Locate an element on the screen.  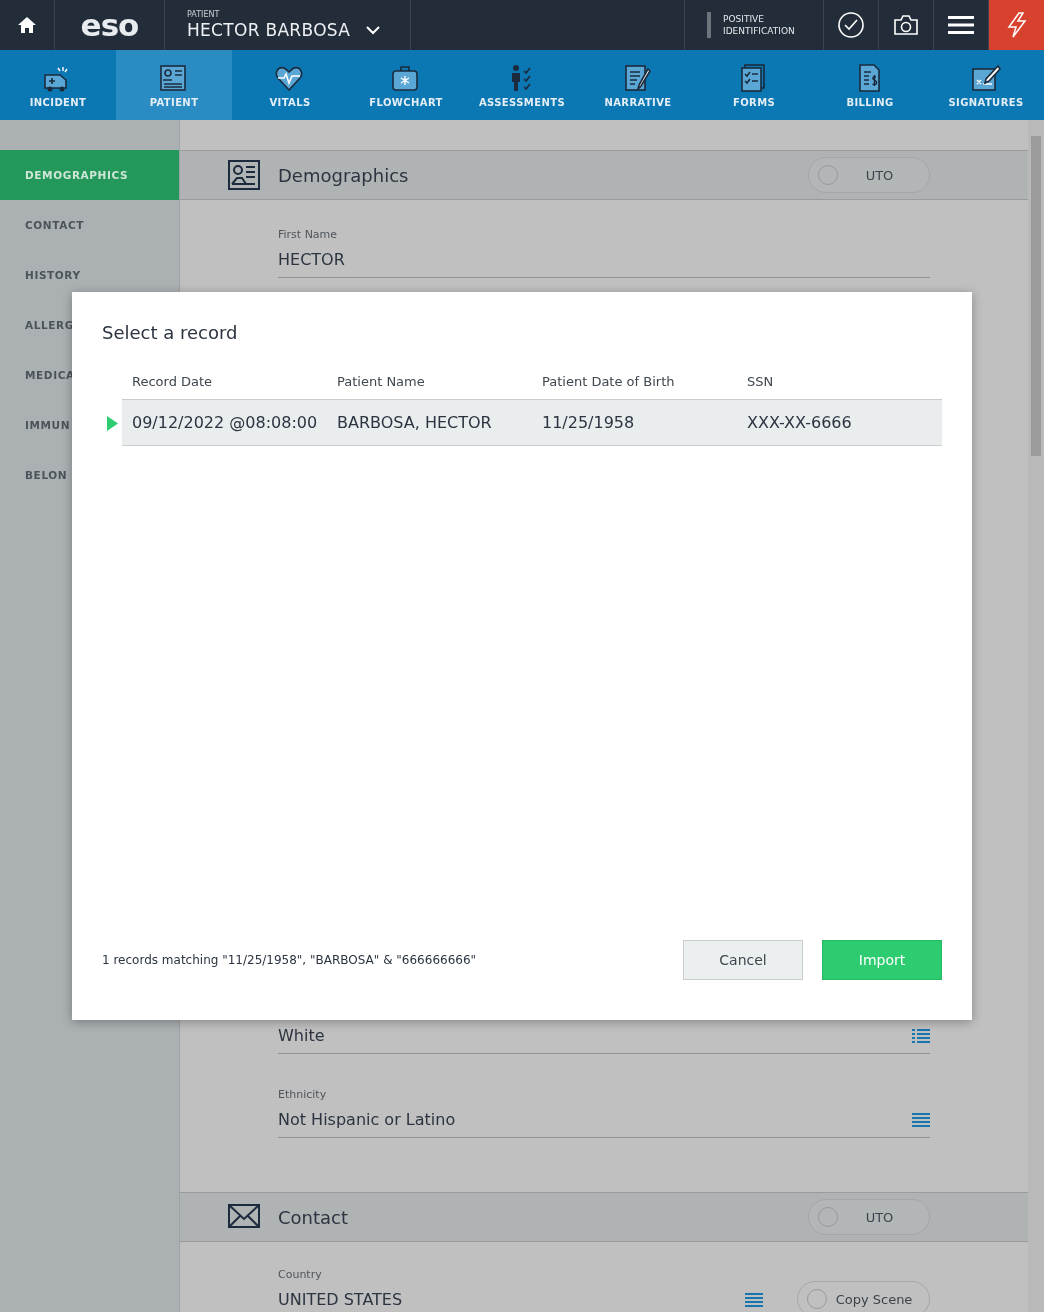
signature-pen-icon is located at coordinates (986, 77).